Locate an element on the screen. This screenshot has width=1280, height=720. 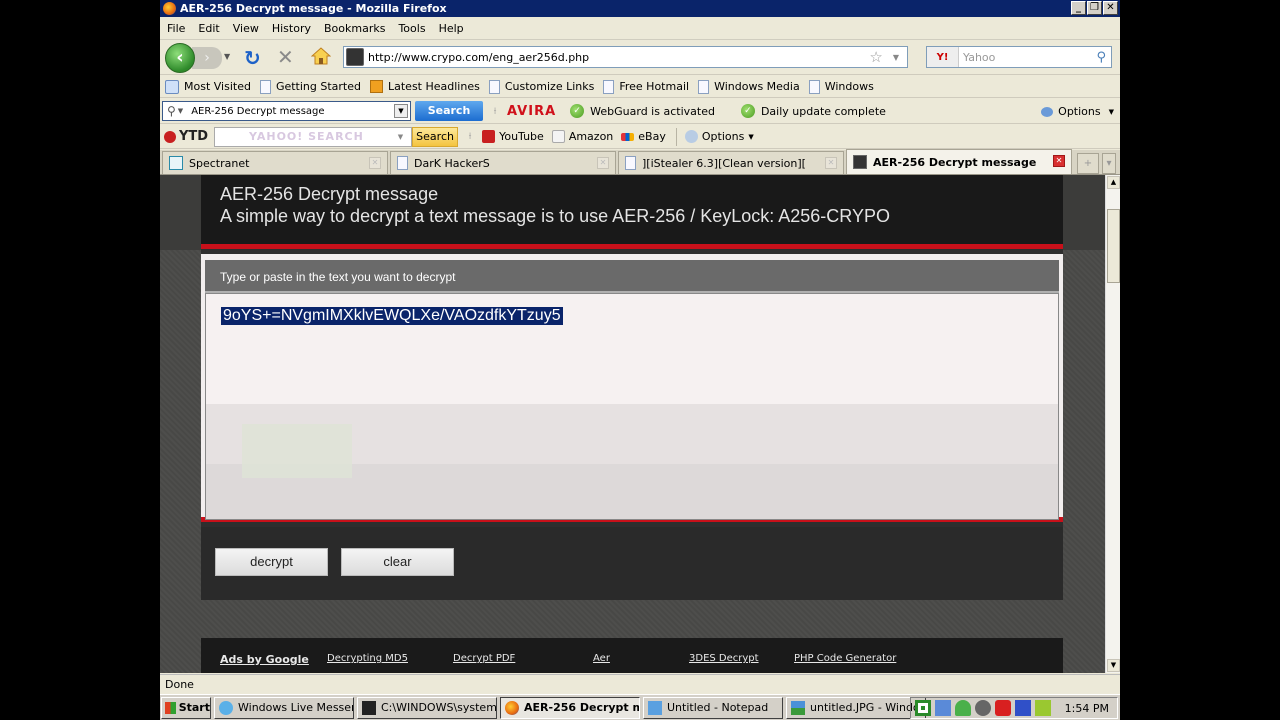
menu-history: History is located at coordinates (291, 28).